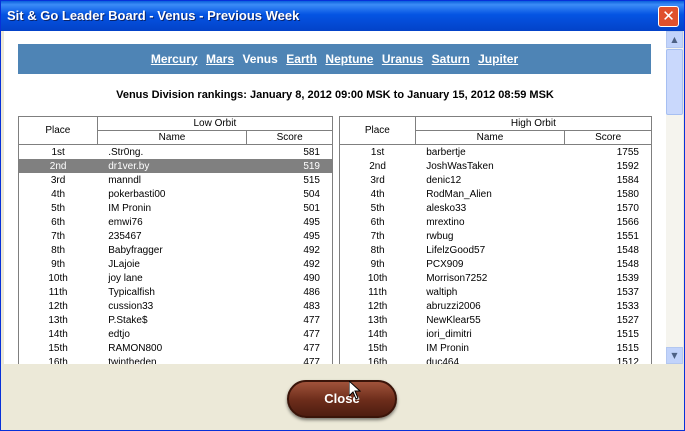 This screenshot has width=685, height=431. Describe the element at coordinates (627, 236) in the screenshot. I see `cell-score: 1551` at that location.